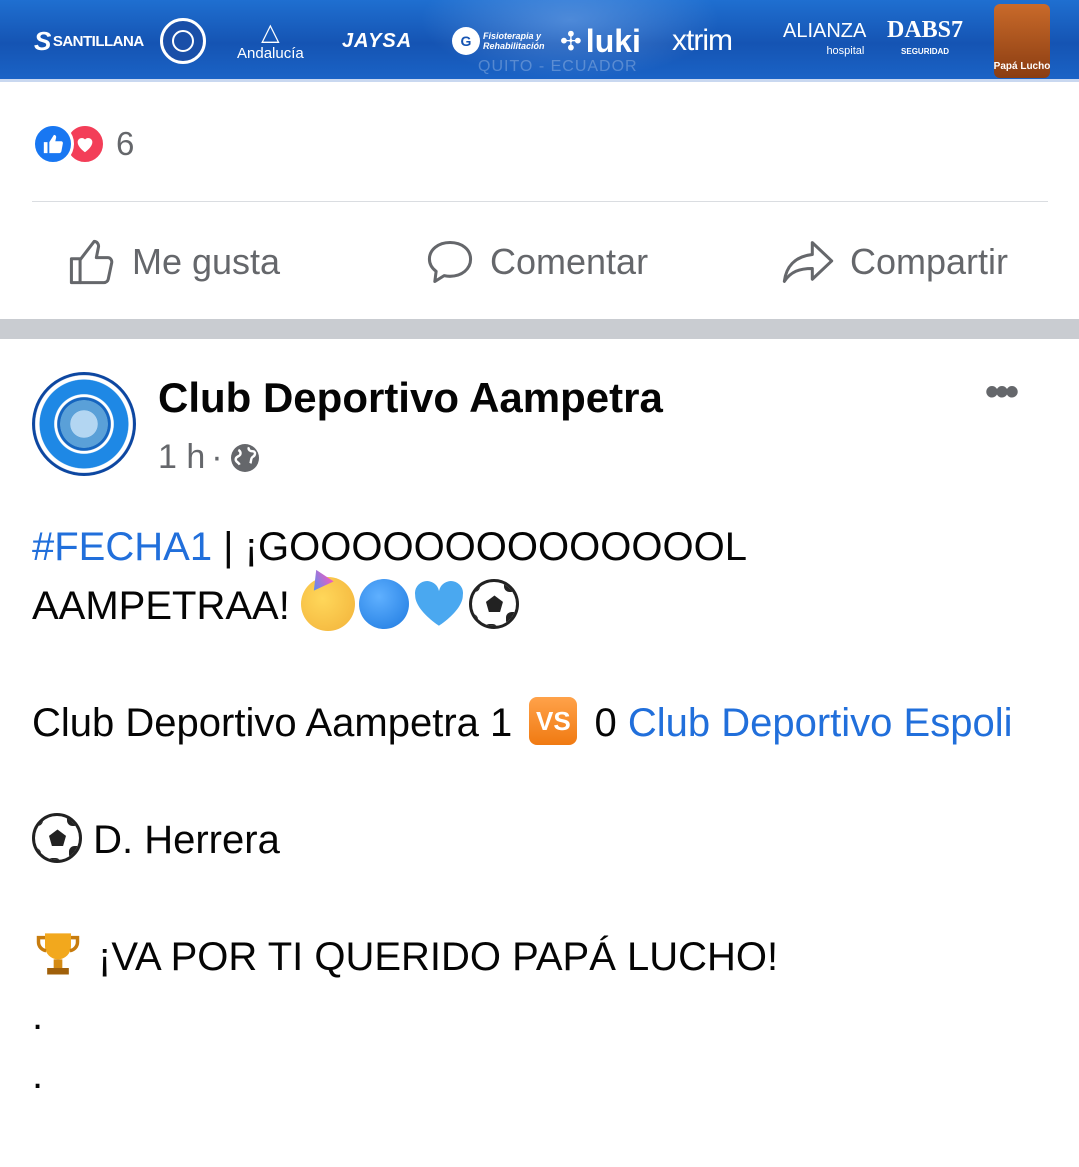 Image resolution: width=1079 pixels, height=1167 pixels. Describe the element at coordinates (825, 38) in the screenshot. I see `sponsor-alianza: ALIANZA hospital` at that location.